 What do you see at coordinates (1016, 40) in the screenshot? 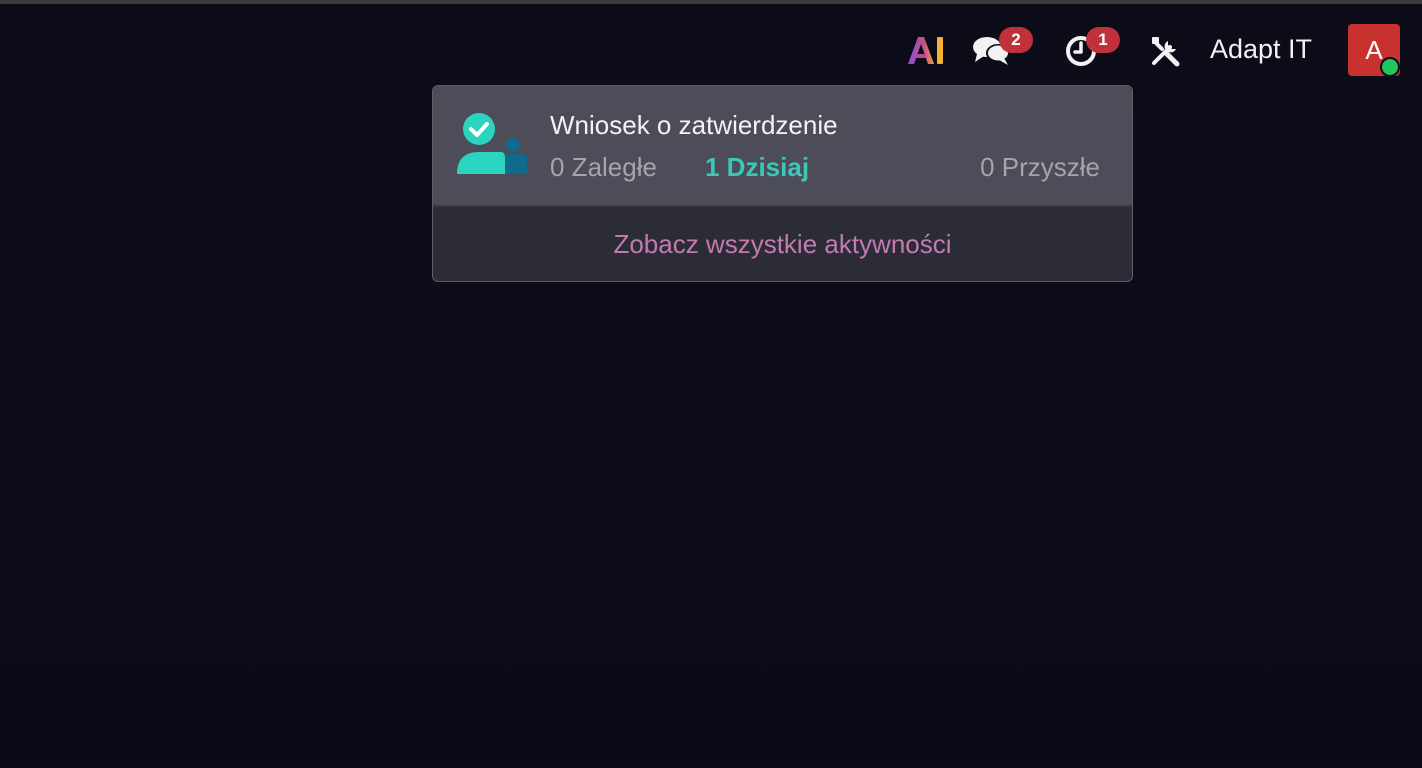
I see `messages-badge: 2` at bounding box center [1016, 40].